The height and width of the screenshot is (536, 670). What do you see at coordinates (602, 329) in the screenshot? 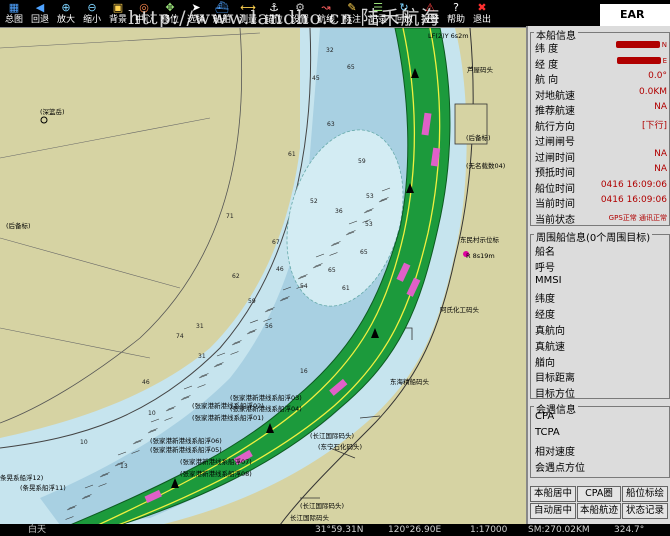
I see `info-row: 真航向` at bounding box center [602, 329].